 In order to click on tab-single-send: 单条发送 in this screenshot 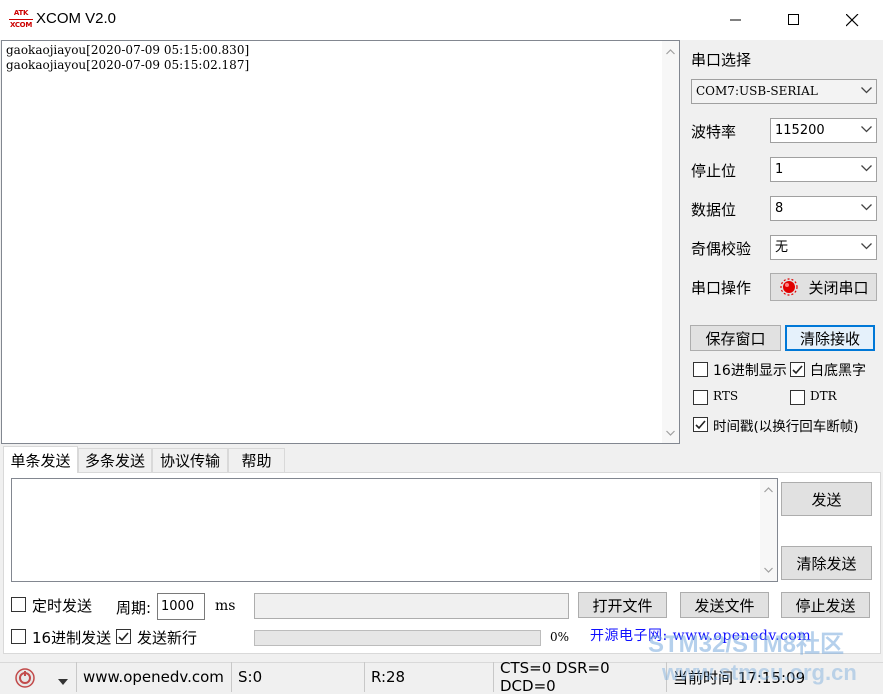, I will do `click(40, 459)`.